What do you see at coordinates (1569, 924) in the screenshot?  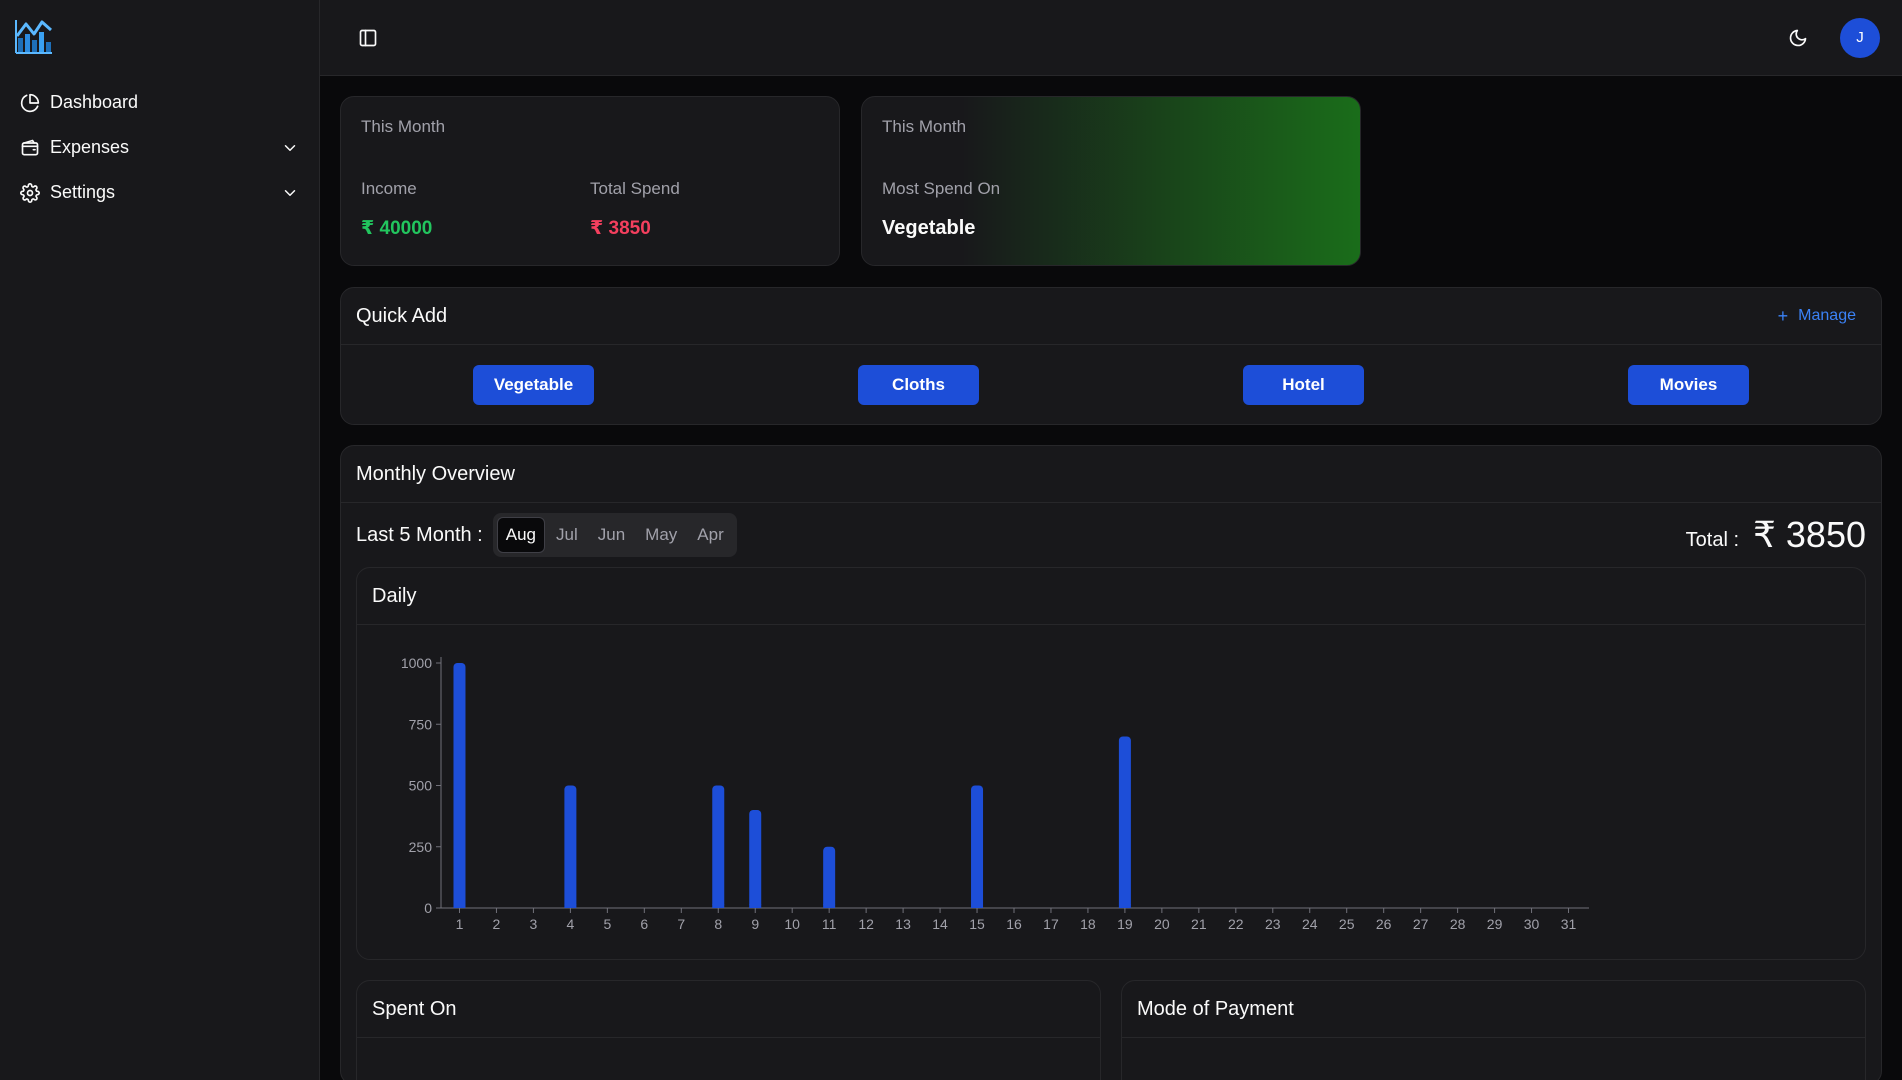 I see `x-tick-label: 31` at bounding box center [1569, 924].